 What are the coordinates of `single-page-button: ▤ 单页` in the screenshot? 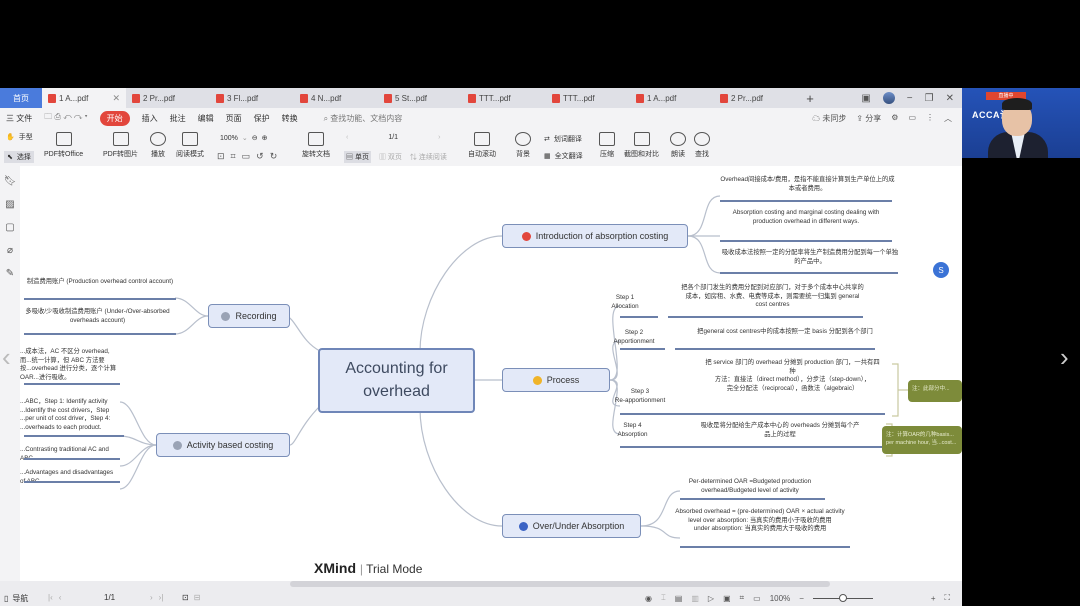 It's located at (357, 157).